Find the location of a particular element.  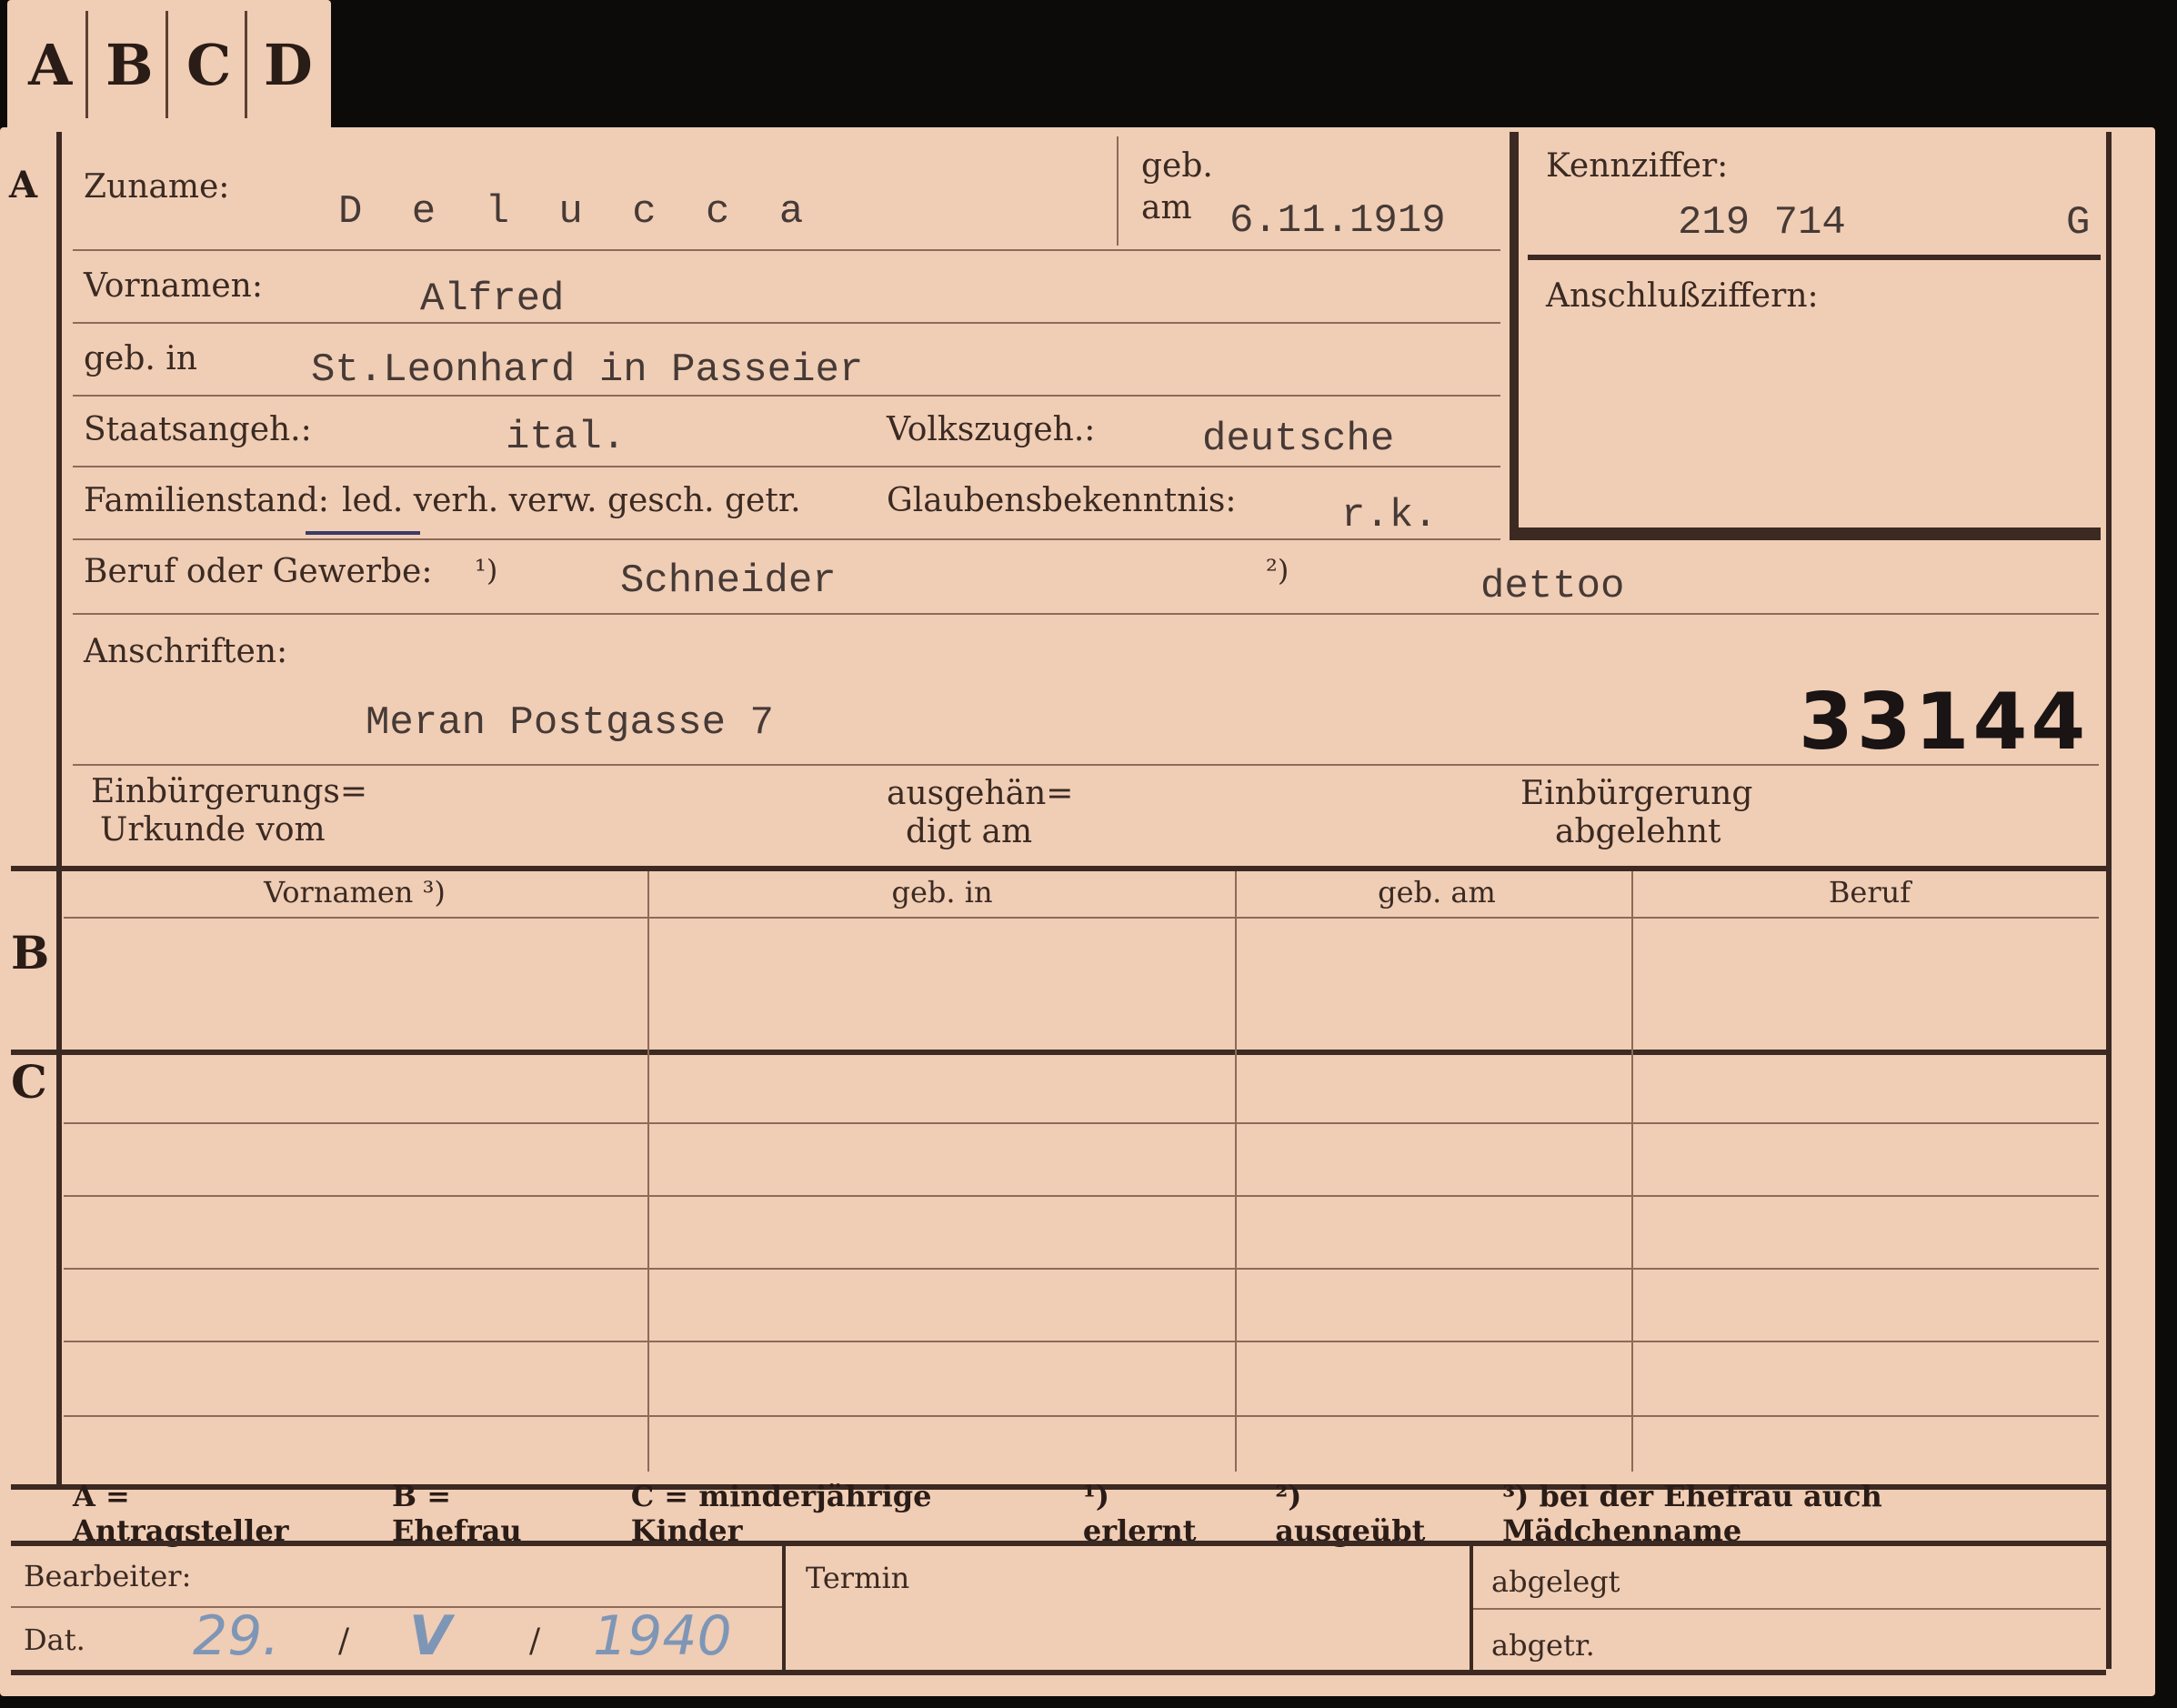

section-b-header-rule is located at coordinates (1081, 918).